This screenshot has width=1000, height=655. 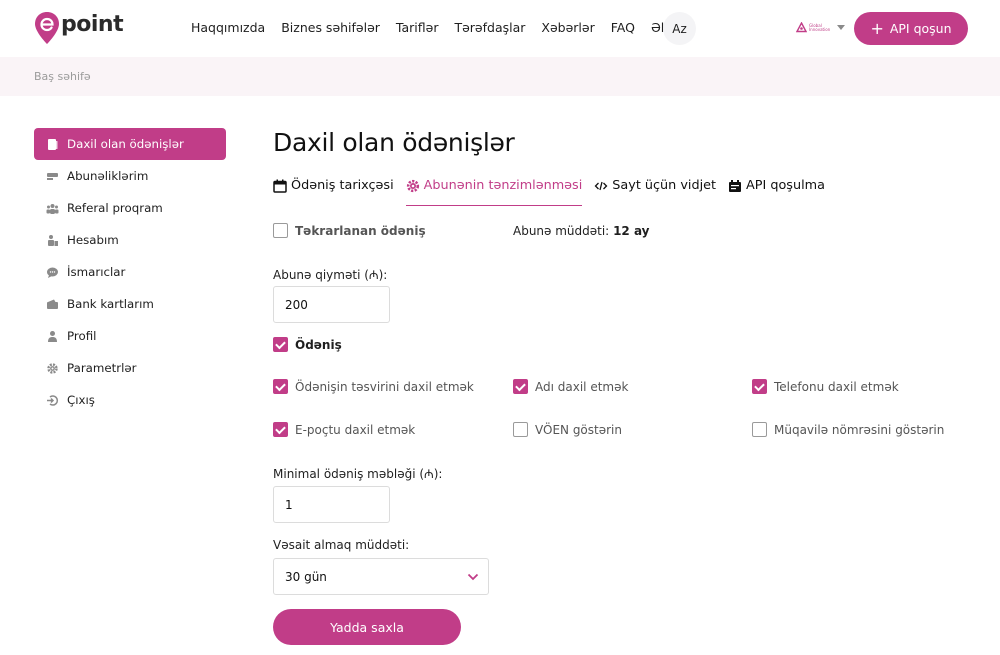 I want to click on sidebar-item-label: Çıxış, so click(x=81, y=400).